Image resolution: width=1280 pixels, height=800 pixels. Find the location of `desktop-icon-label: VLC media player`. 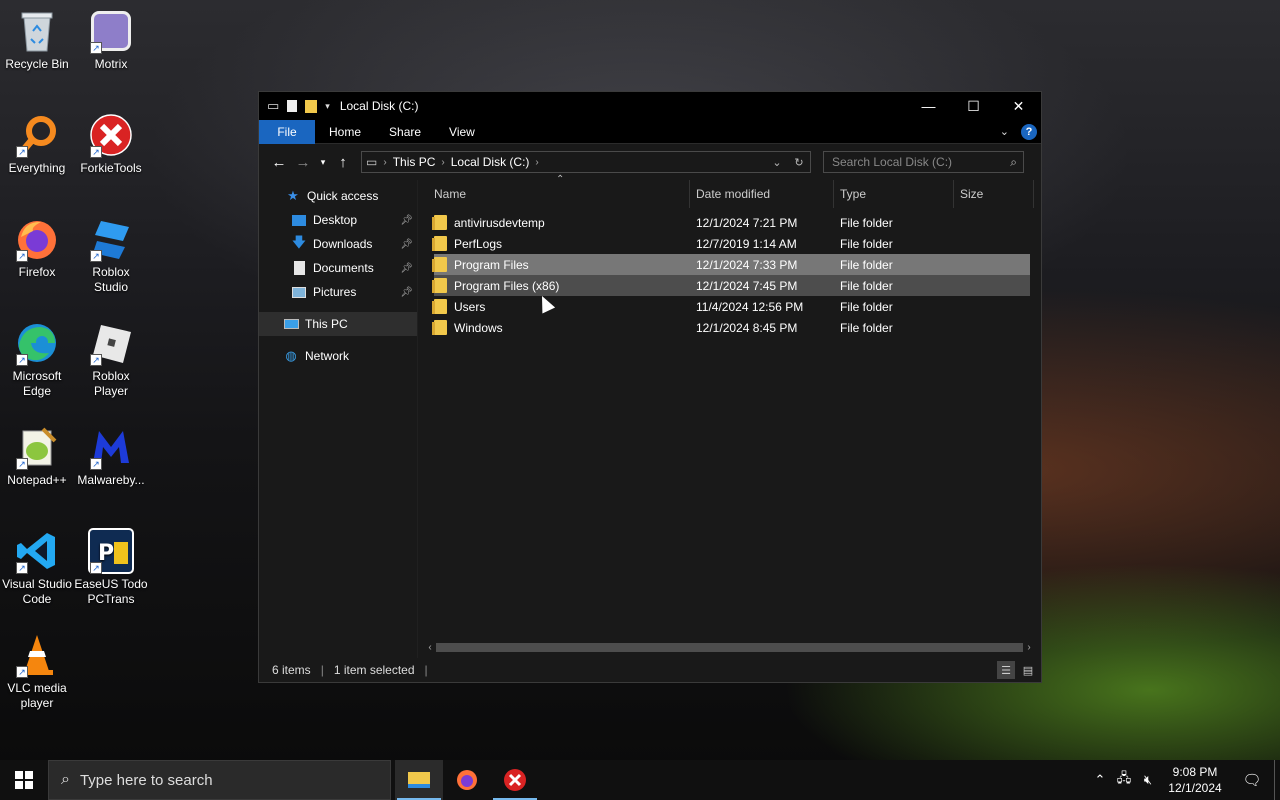

desktop-icon-label: VLC media player is located at coordinates (37, 695).